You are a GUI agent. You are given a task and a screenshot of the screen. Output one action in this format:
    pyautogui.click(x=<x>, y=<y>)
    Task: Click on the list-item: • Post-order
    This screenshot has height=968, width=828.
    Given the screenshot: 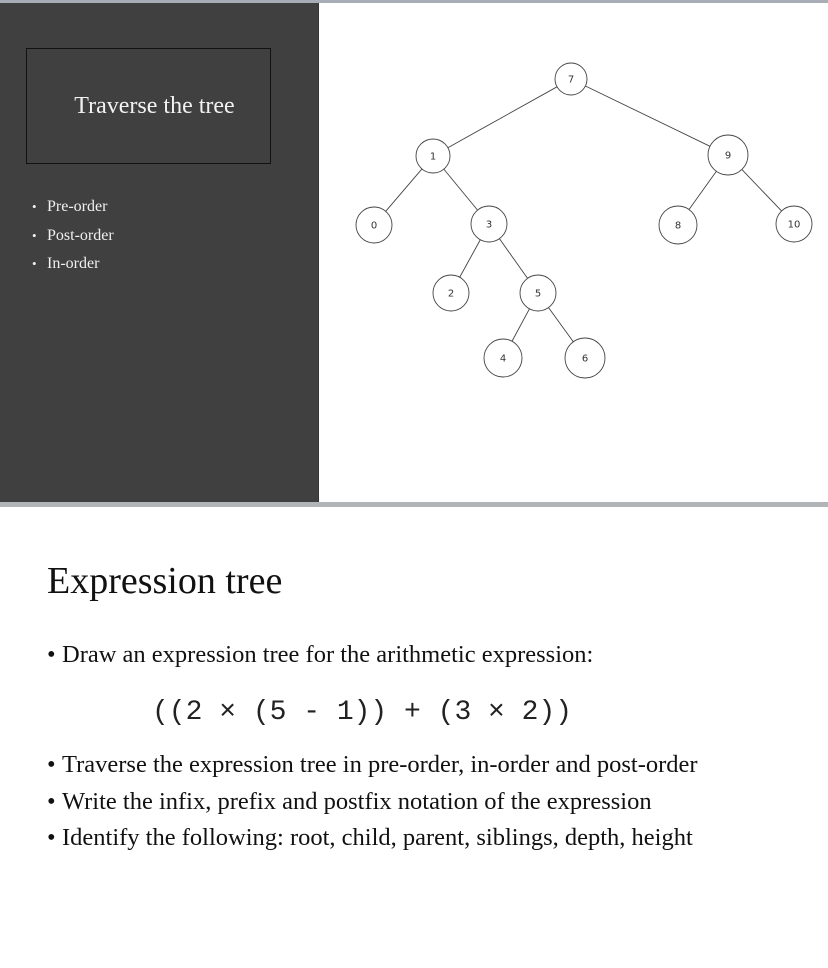 What is the action you would take?
    pyautogui.click(x=73, y=239)
    